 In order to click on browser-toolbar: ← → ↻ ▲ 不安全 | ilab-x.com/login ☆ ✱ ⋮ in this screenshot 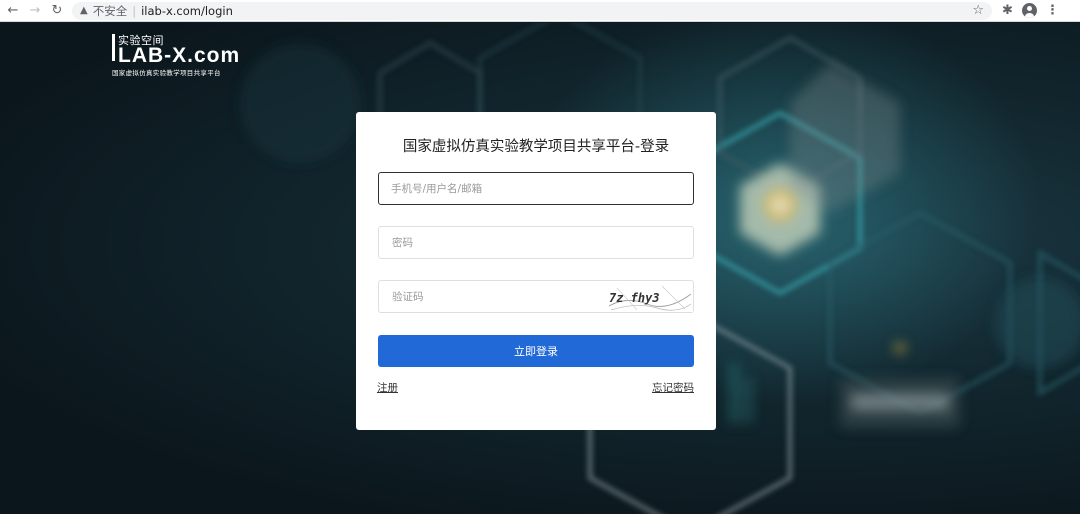, I will do `click(540, 11)`.